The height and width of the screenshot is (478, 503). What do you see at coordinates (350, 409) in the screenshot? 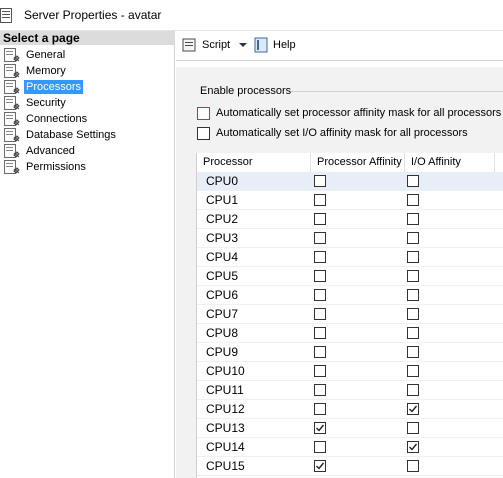
I see `table-row: CPU12` at bounding box center [350, 409].